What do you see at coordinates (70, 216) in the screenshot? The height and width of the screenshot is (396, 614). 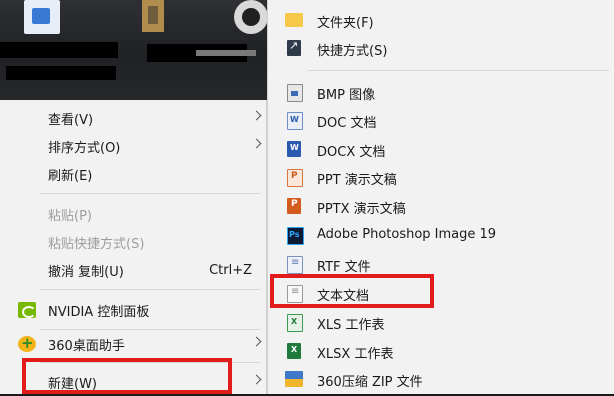 I see `menu-item-label: 粘贴(P)` at bounding box center [70, 216].